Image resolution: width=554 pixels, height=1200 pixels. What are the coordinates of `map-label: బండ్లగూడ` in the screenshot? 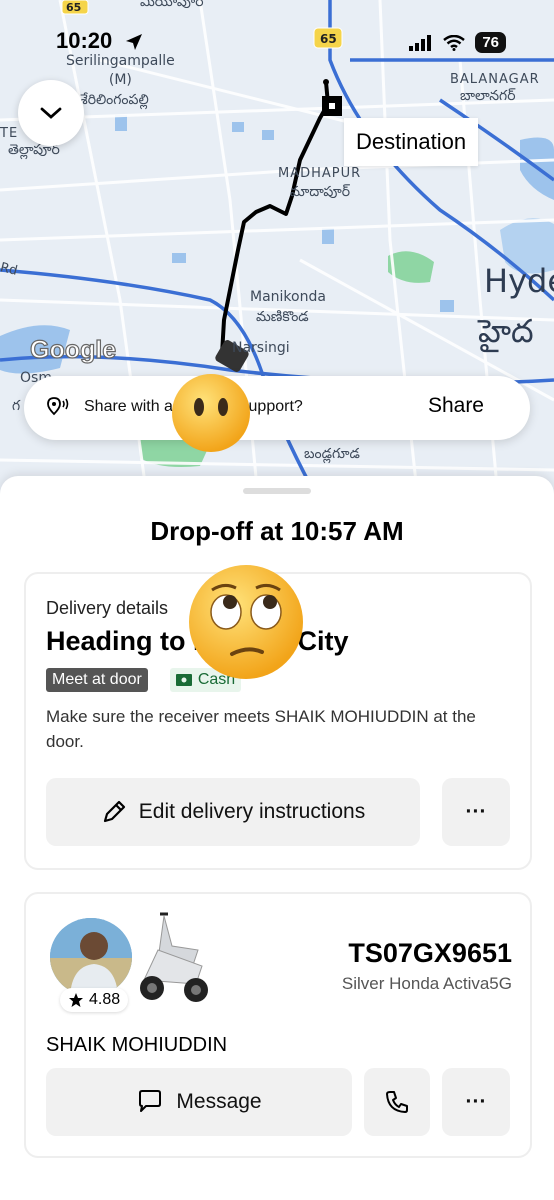 It's located at (332, 454).